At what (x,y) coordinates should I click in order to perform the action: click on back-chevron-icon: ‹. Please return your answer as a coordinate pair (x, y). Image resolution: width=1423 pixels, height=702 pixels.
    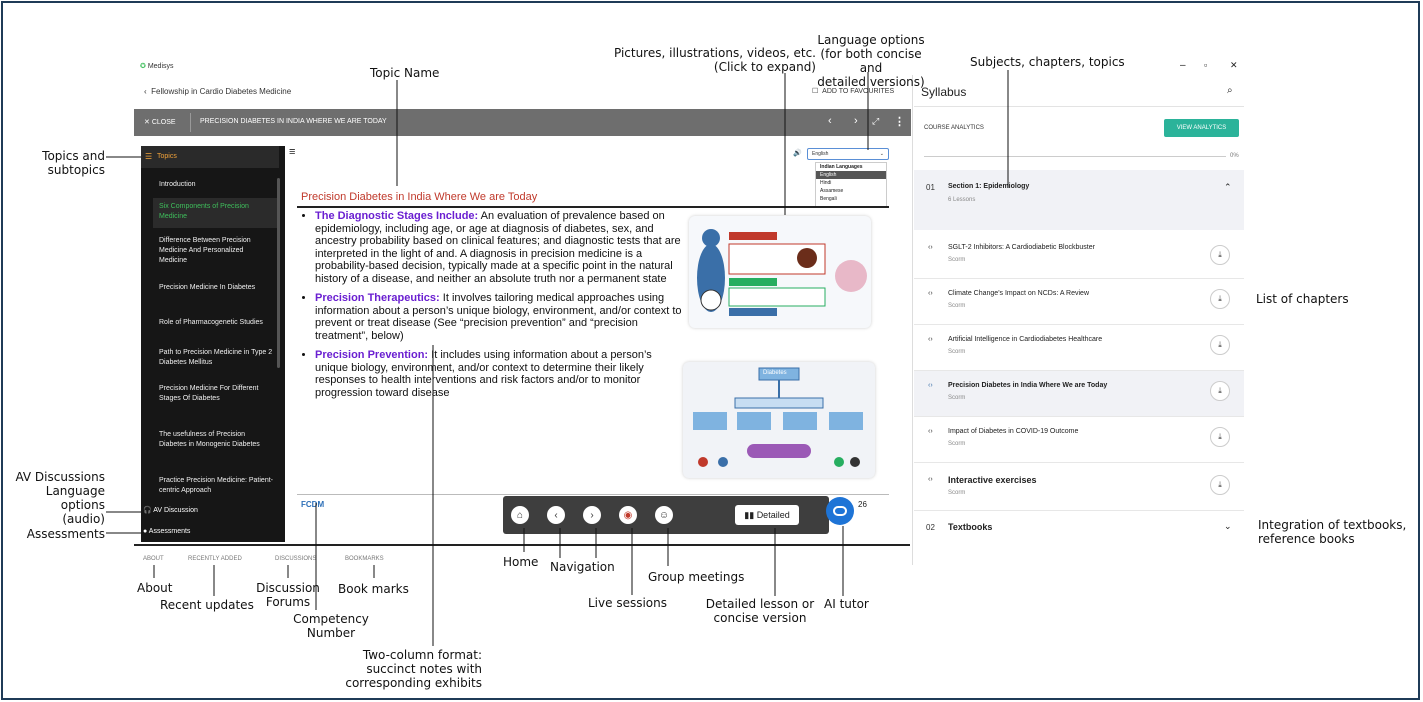
    Looking at the image, I should click on (145, 91).